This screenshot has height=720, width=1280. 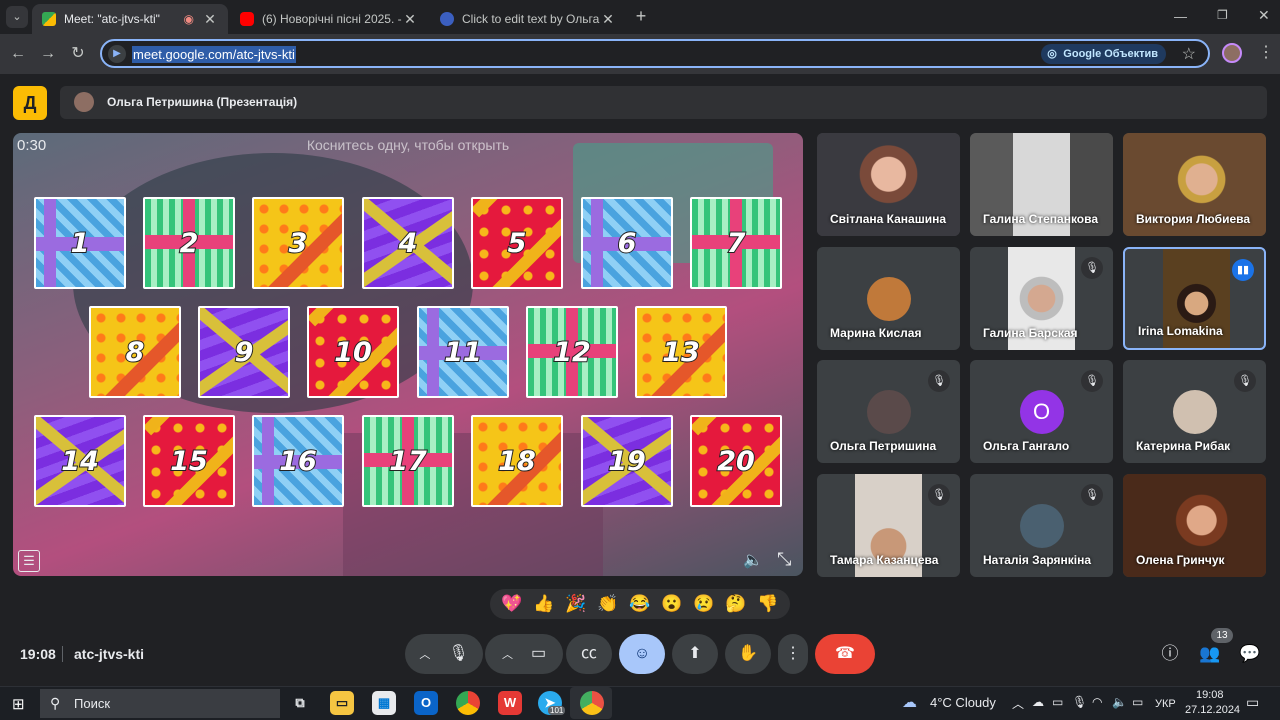 What do you see at coordinates (18, 704) in the screenshot?
I see `windows-start-icon: ⊞` at bounding box center [18, 704].